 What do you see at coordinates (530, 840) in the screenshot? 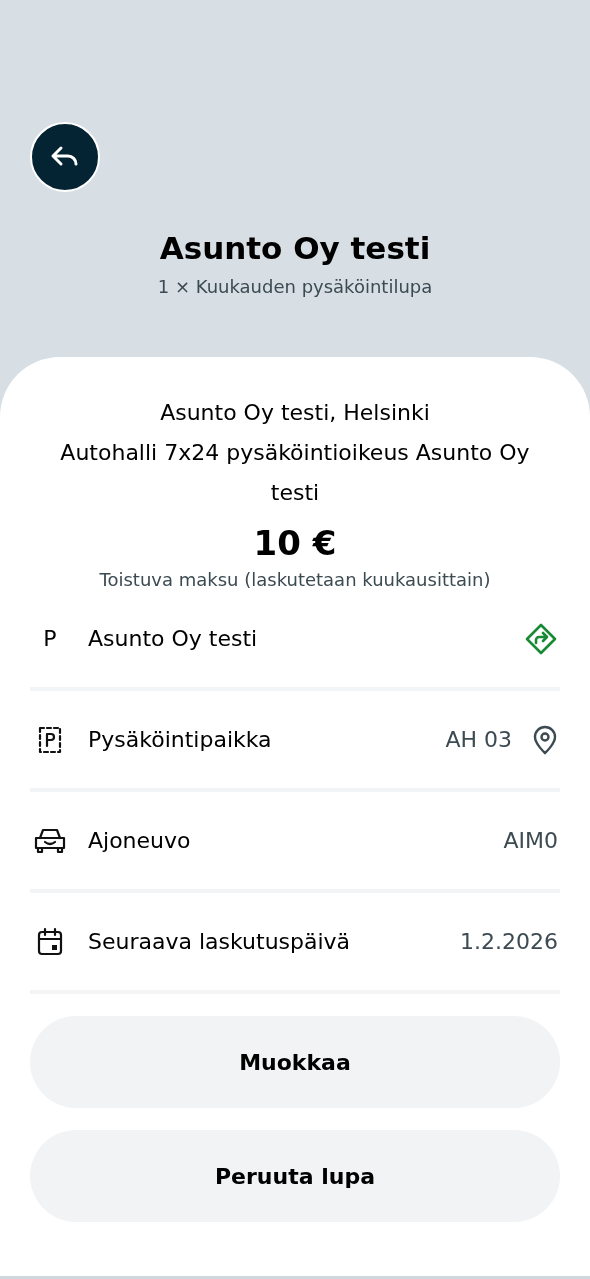
I see `row-value: AIM0` at bounding box center [530, 840].